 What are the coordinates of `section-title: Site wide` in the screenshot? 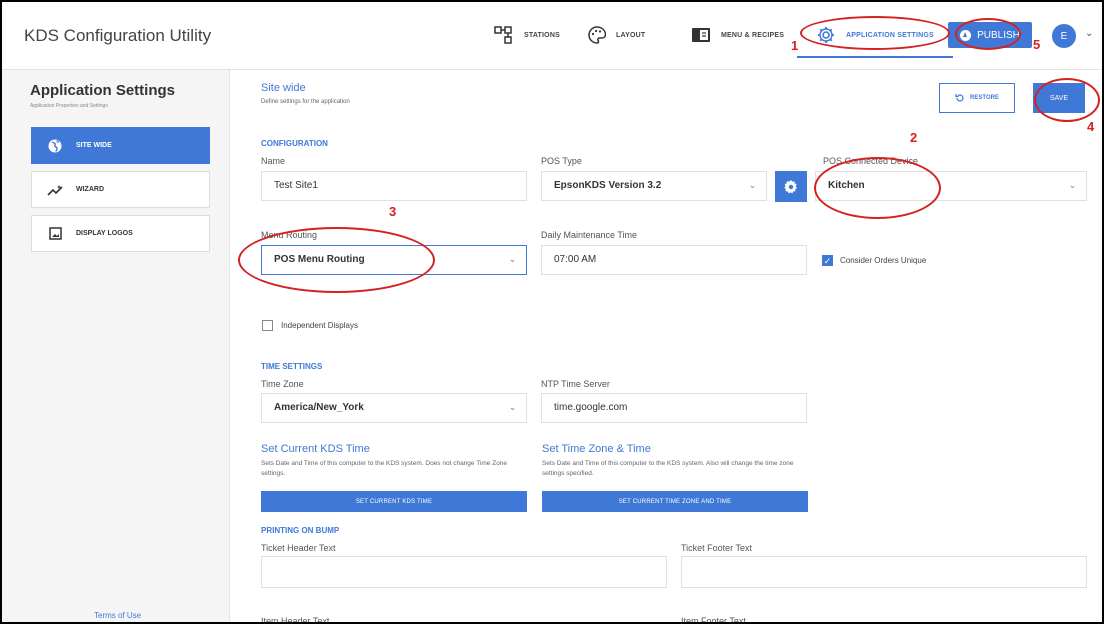 It's located at (283, 88).